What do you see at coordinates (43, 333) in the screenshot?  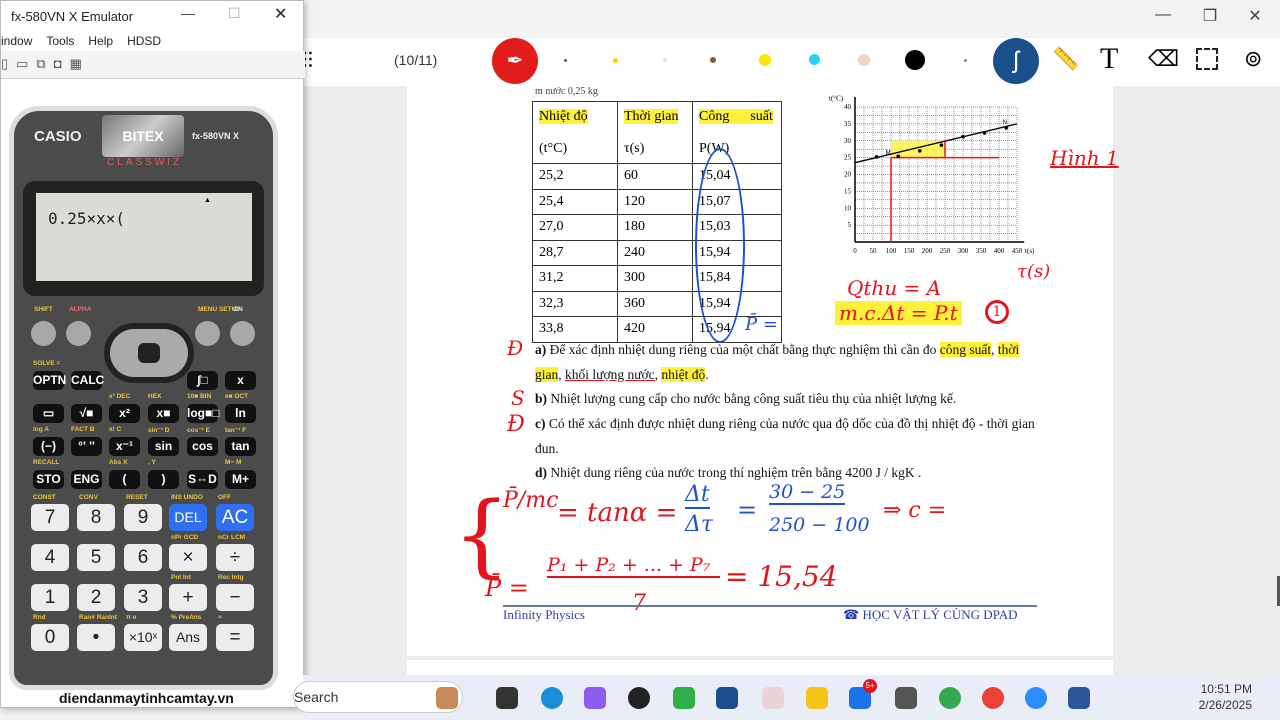 I see `key-shift` at bounding box center [43, 333].